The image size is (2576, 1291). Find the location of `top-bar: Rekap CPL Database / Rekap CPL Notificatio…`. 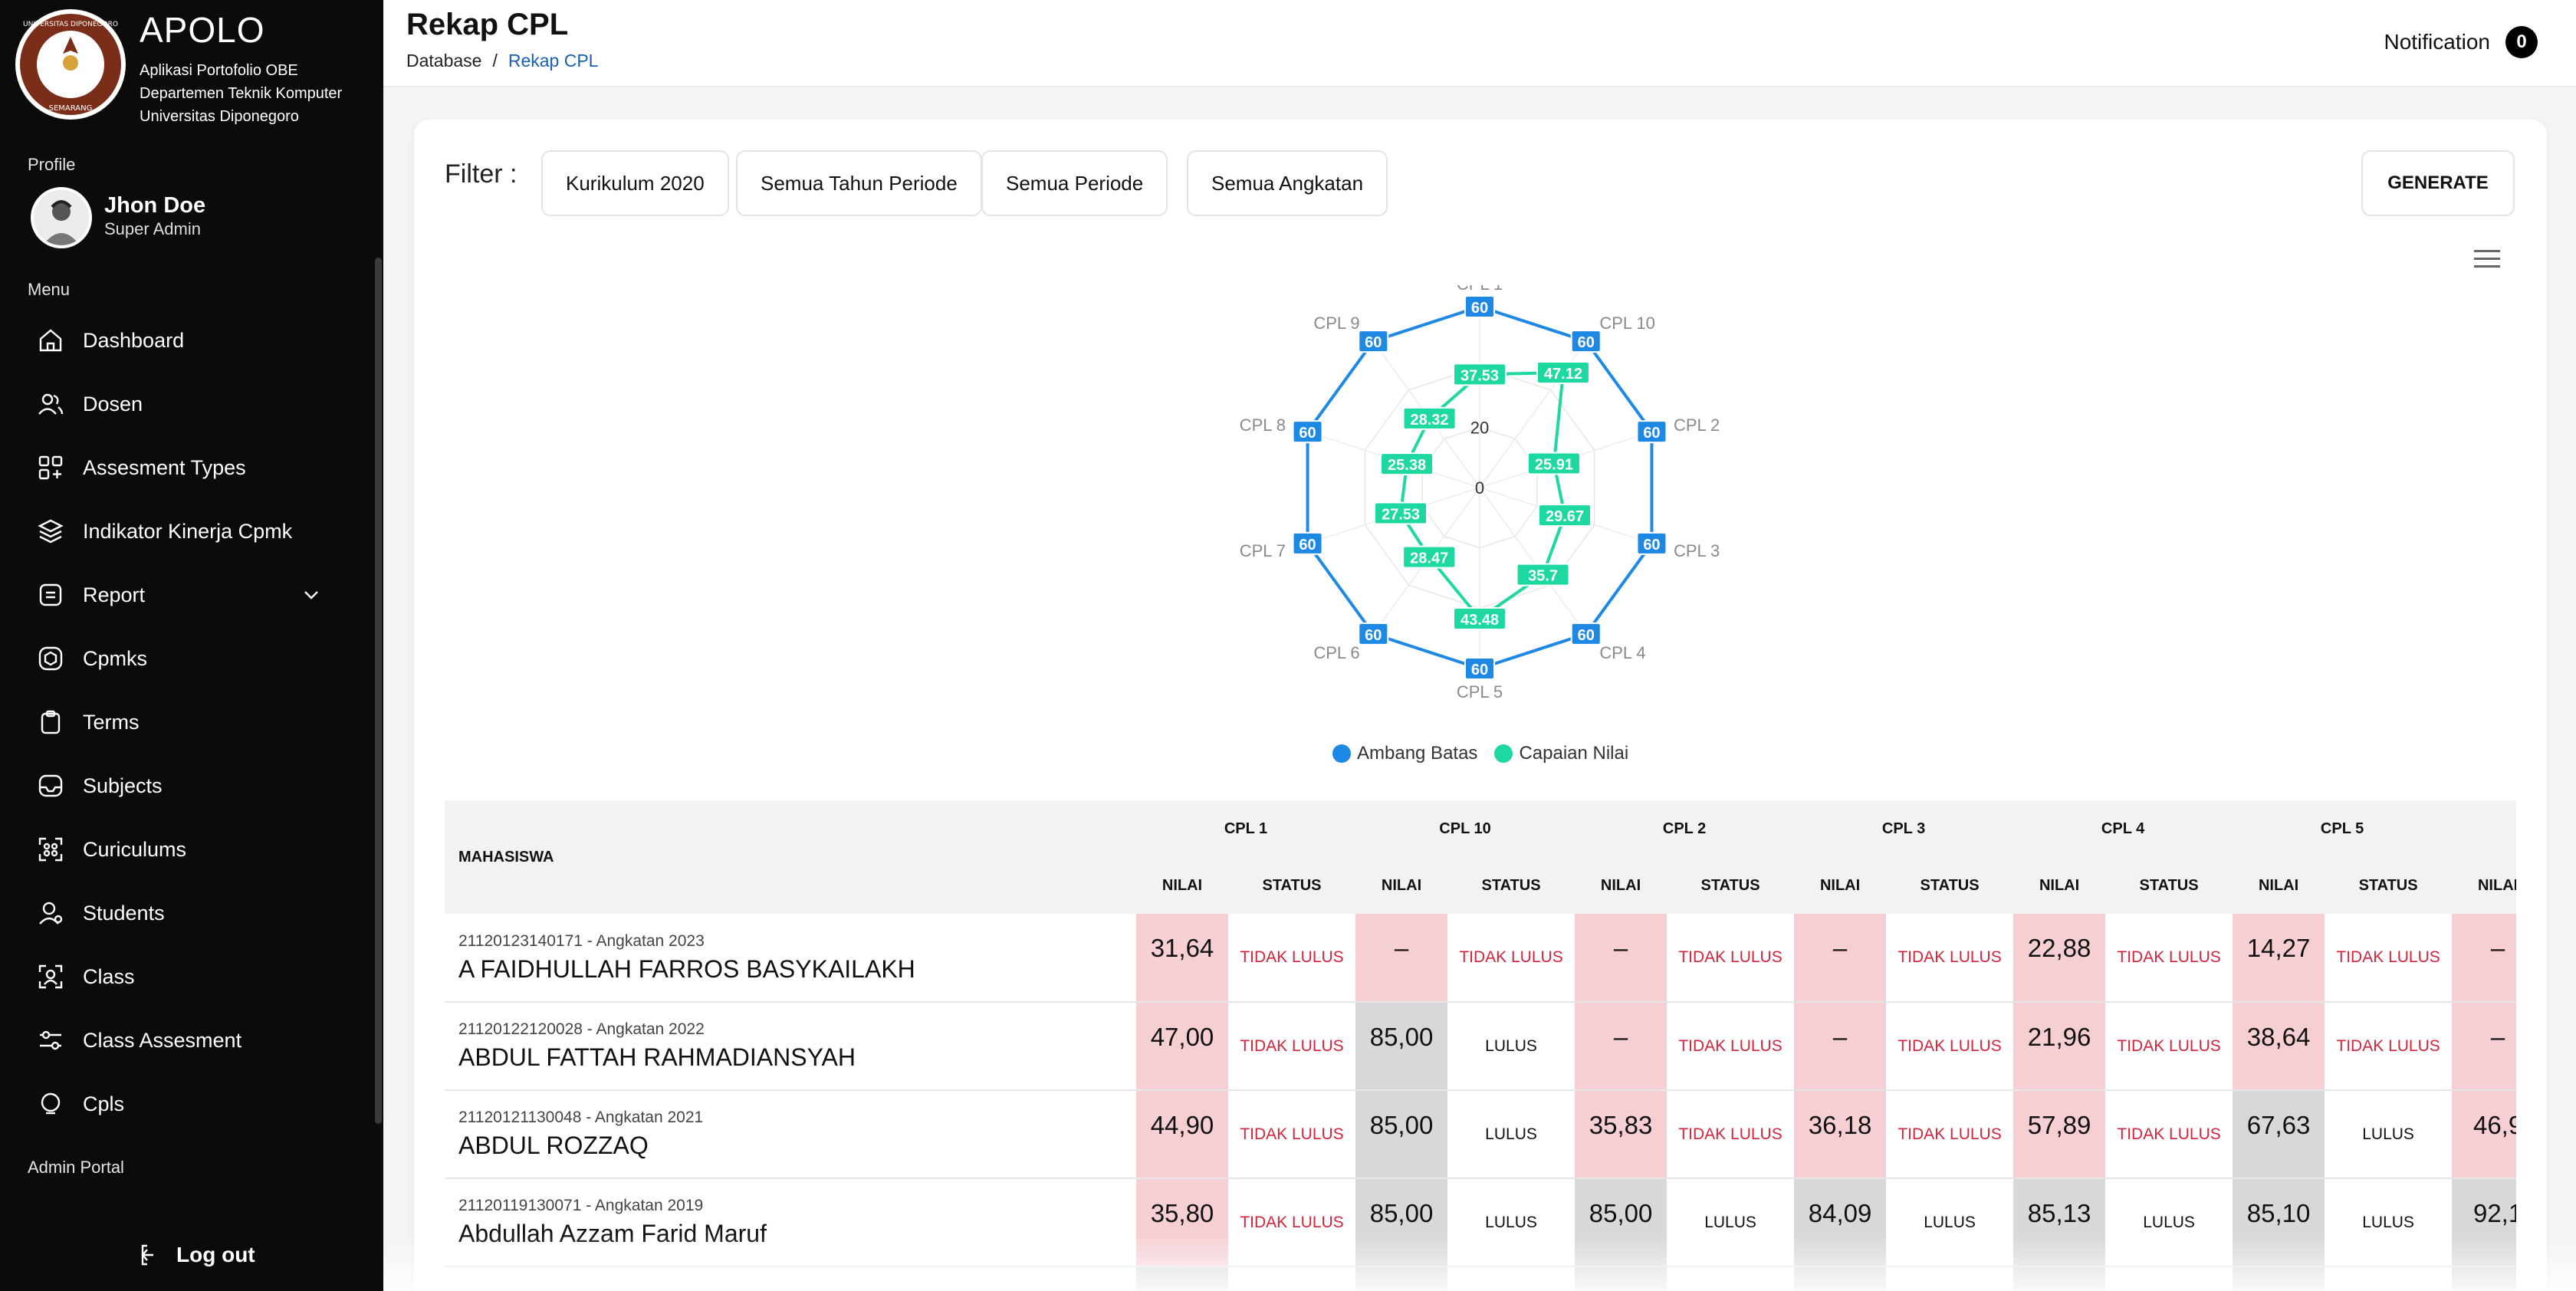

top-bar: Rekap CPL Database / Rekap CPL Notificatio… is located at coordinates (1480, 43).